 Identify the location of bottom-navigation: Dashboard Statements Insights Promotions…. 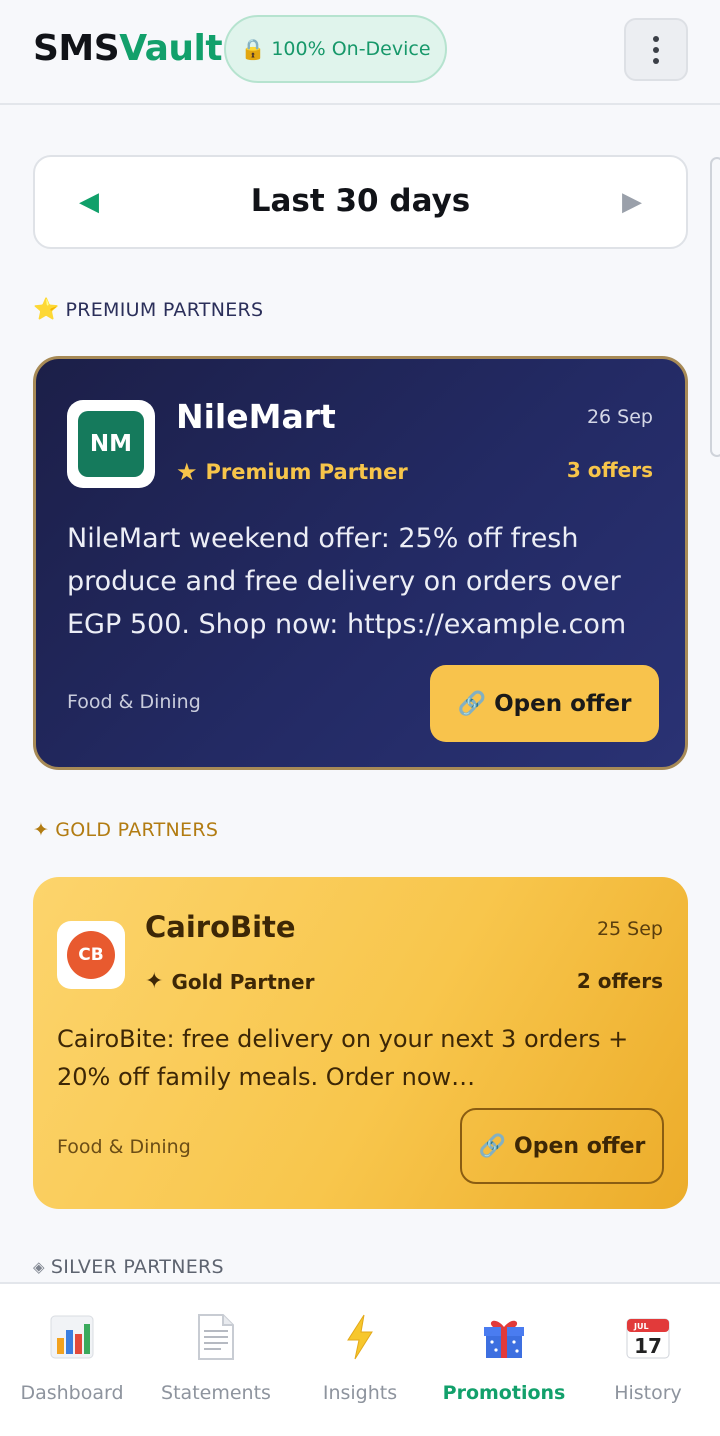
(360, 1359).